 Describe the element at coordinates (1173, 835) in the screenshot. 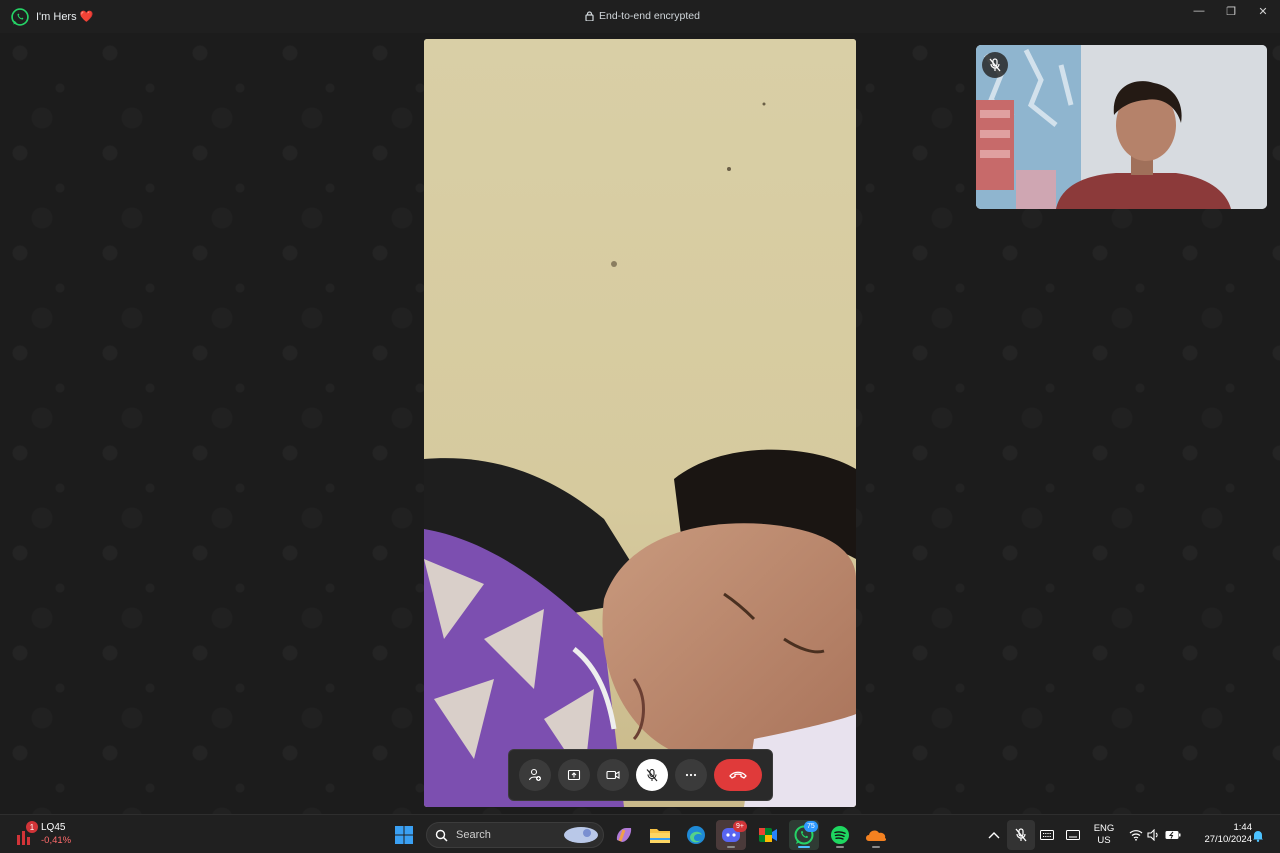

I see `battery-charging-icon` at that location.